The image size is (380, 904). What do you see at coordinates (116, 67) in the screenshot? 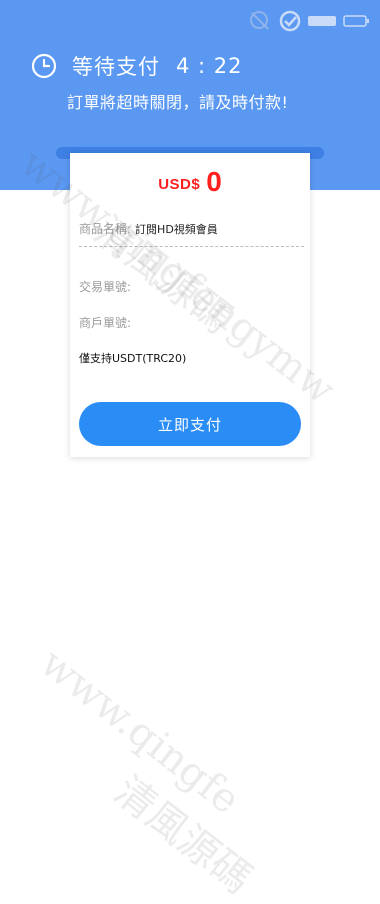
I see `page-title: 等待支付` at bounding box center [116, 67].